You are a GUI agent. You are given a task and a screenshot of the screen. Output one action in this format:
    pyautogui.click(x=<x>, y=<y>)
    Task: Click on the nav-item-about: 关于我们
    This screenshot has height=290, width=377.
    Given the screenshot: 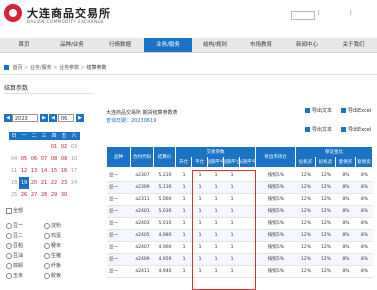 What is the action you would take?
    pyautogui.click(x=353, y=45)
    